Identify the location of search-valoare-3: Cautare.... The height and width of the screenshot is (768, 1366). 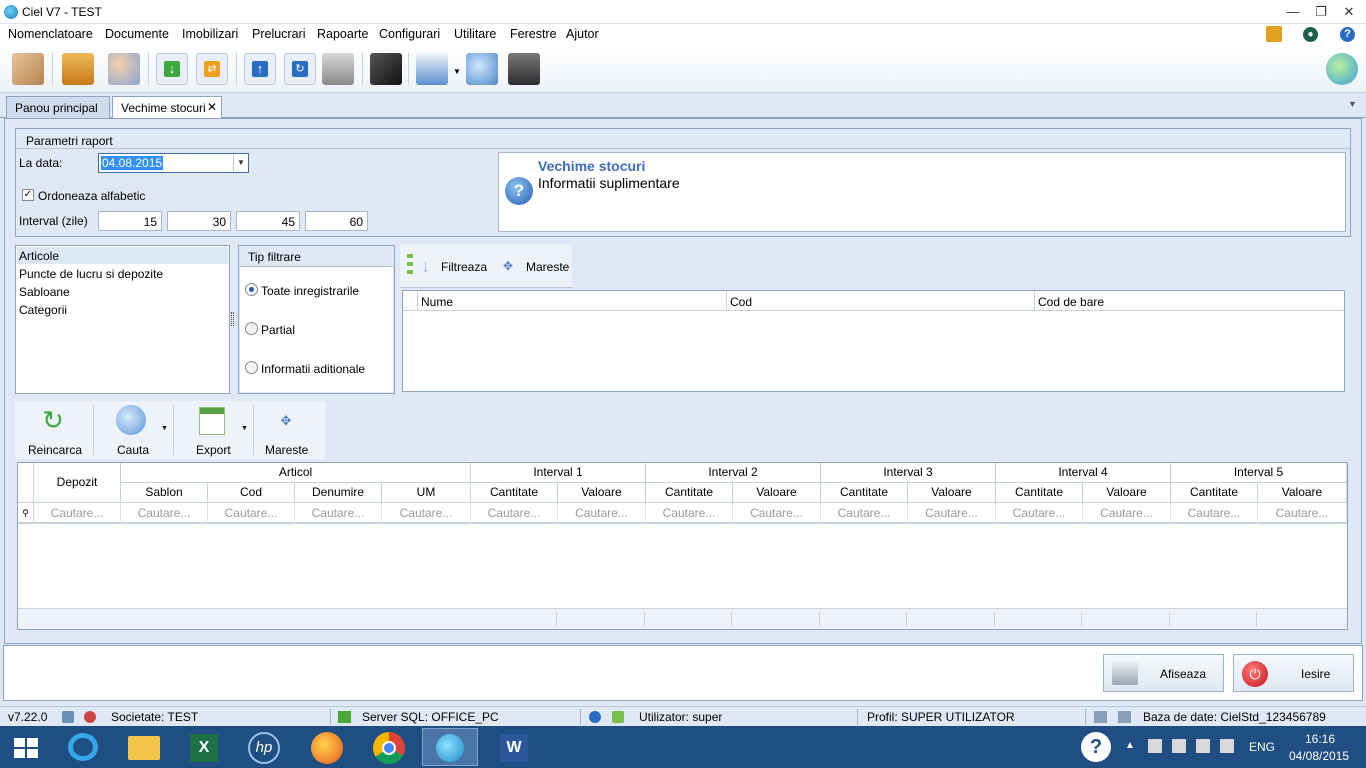
(952, 513).